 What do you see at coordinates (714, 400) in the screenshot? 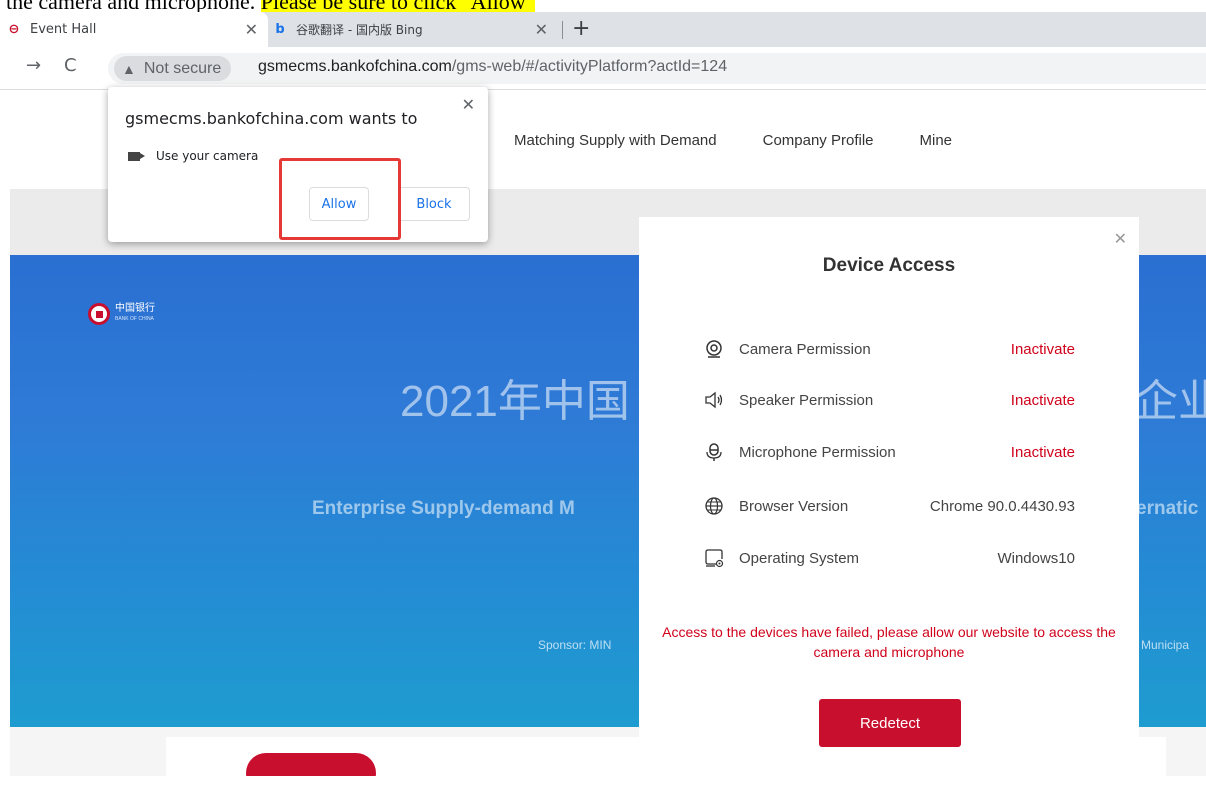
I see `speaker-icon` at bounding box center [714, 400].